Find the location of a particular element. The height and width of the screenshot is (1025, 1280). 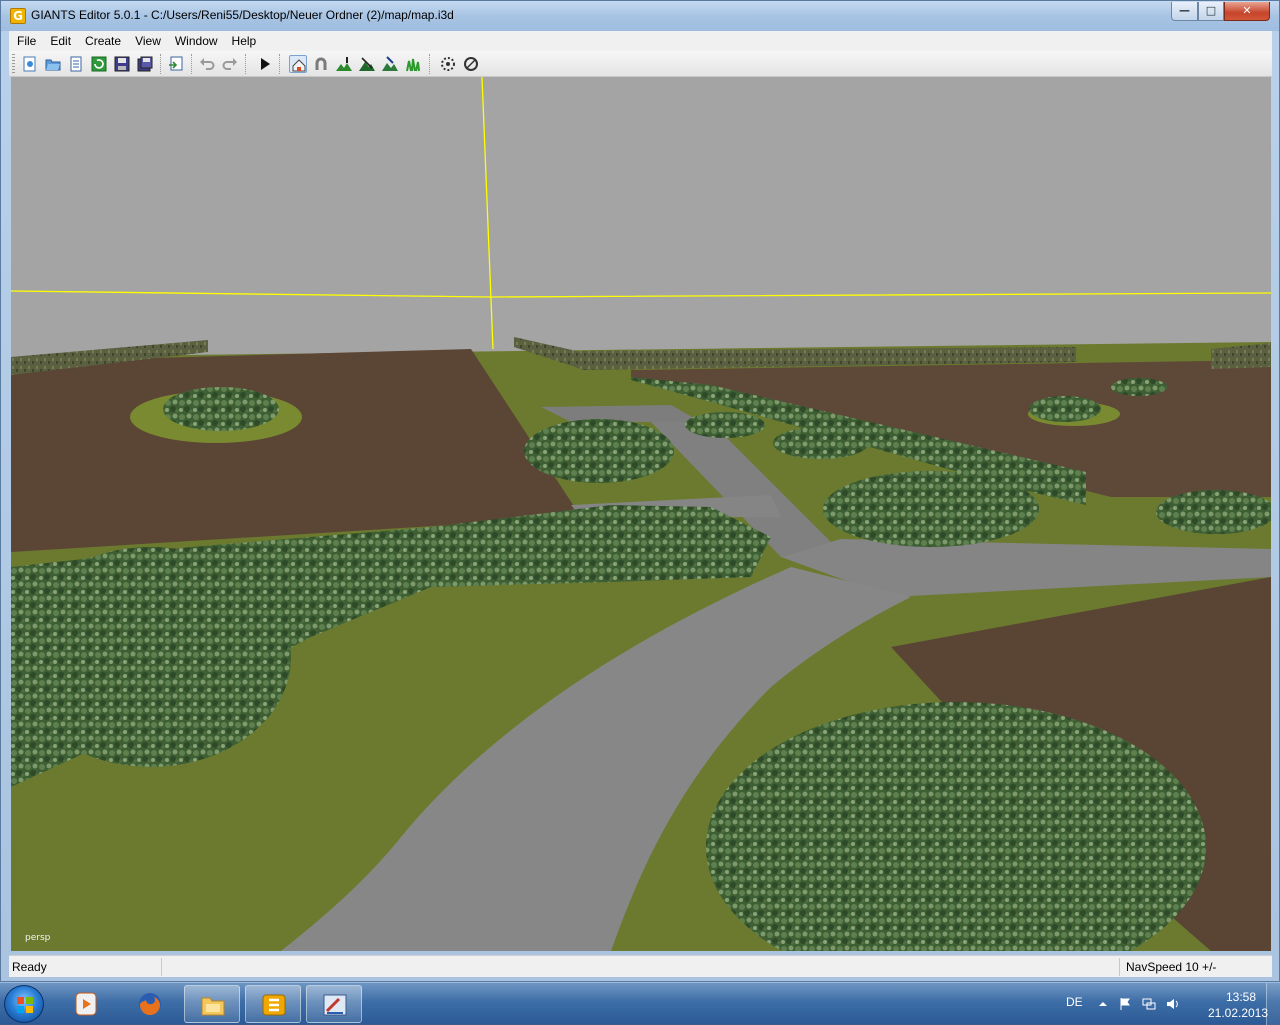

menu-create: Create is located at coordinates (102, 41).